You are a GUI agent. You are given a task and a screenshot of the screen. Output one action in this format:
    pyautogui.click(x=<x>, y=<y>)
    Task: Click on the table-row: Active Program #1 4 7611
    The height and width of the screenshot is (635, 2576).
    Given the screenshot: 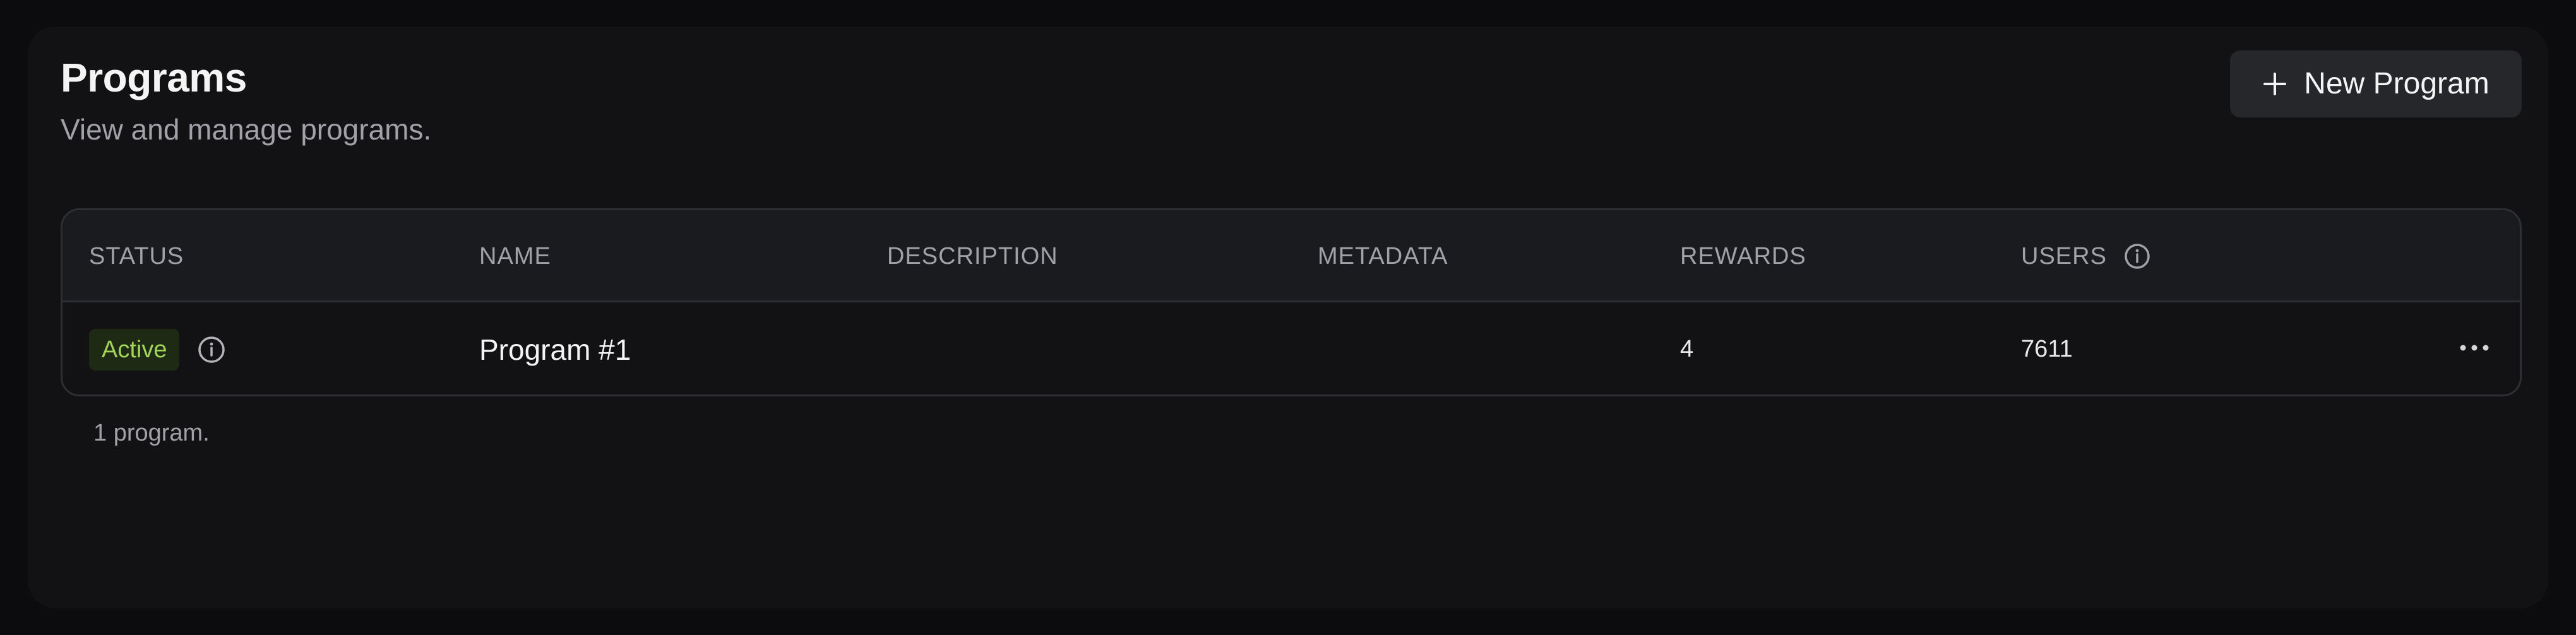 What is the action you would take?
    pyautogui.click(x=1291, y=348)
    